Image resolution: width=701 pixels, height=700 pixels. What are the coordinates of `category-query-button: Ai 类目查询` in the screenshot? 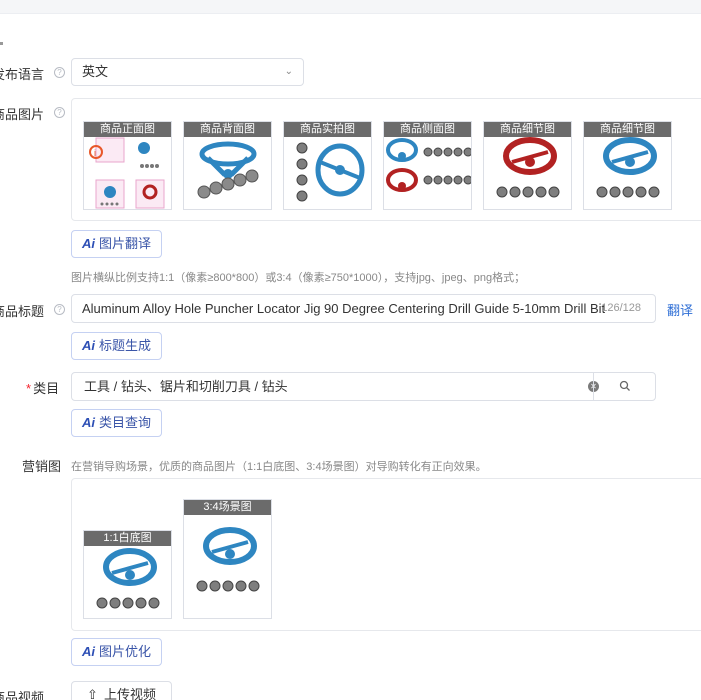 It's located at (117, 423).